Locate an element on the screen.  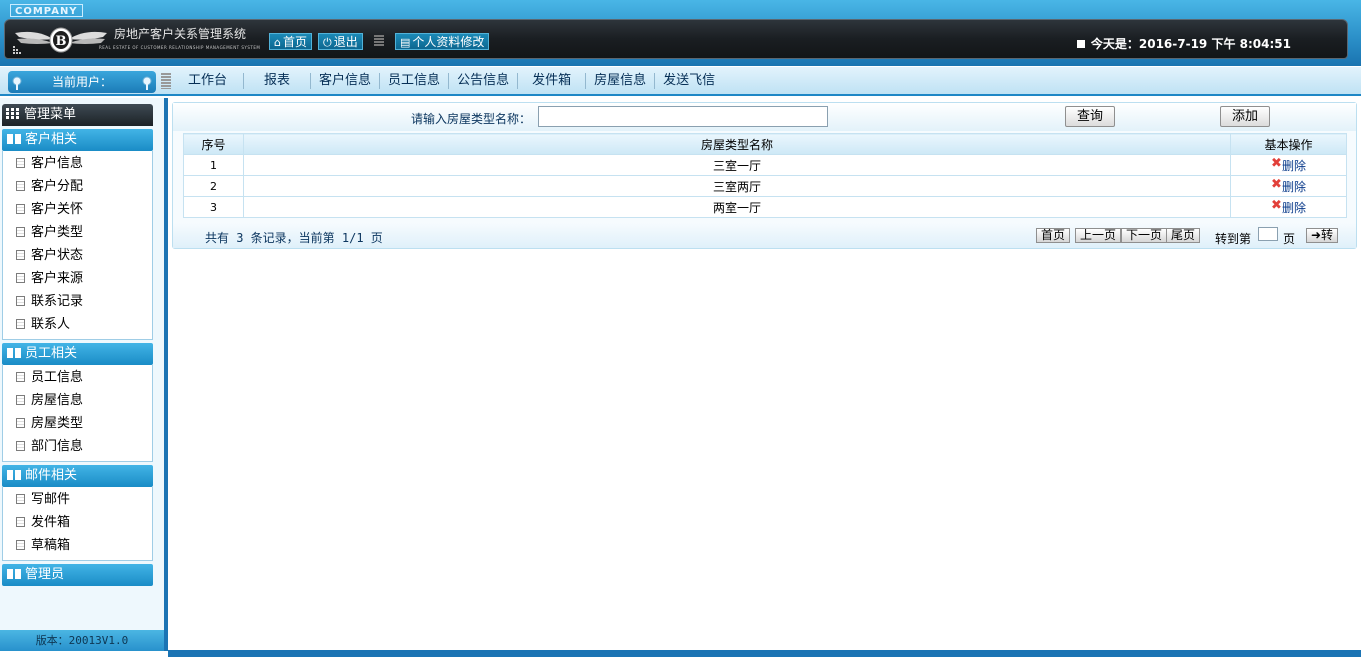
menu-item-house-info: 房屋信息 is located at coordinates (77, 400).